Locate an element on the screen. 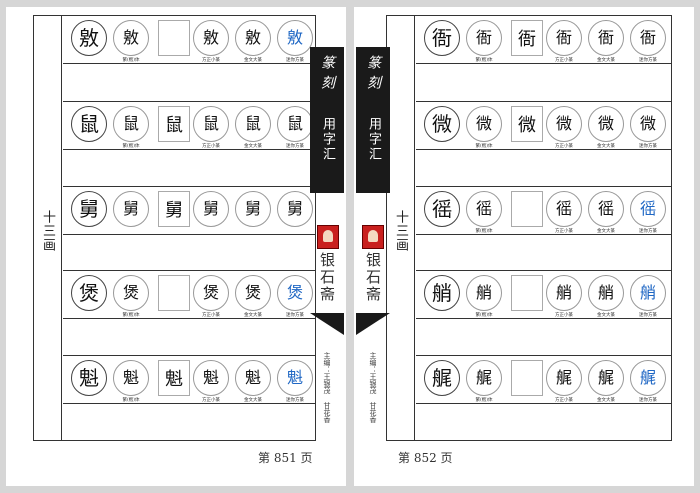  variant-glyph: 艄 is located at coordinates (483, 293).